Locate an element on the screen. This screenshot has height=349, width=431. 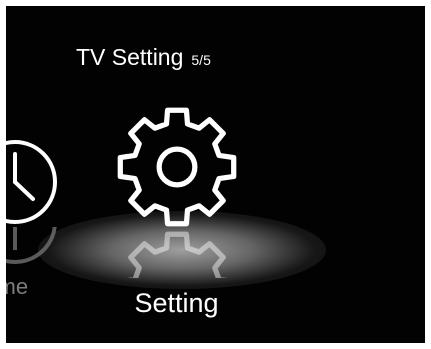
carousel-item-setting-label: Setting is located at coordinates (176, 303).